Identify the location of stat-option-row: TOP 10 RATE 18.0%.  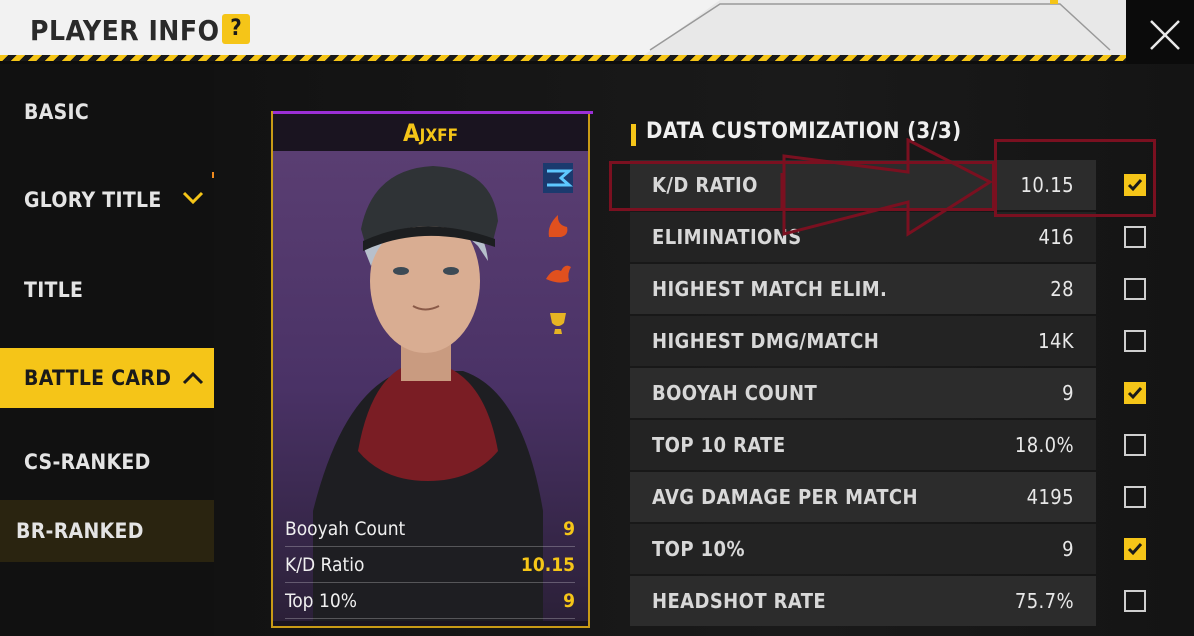
(863, 445).